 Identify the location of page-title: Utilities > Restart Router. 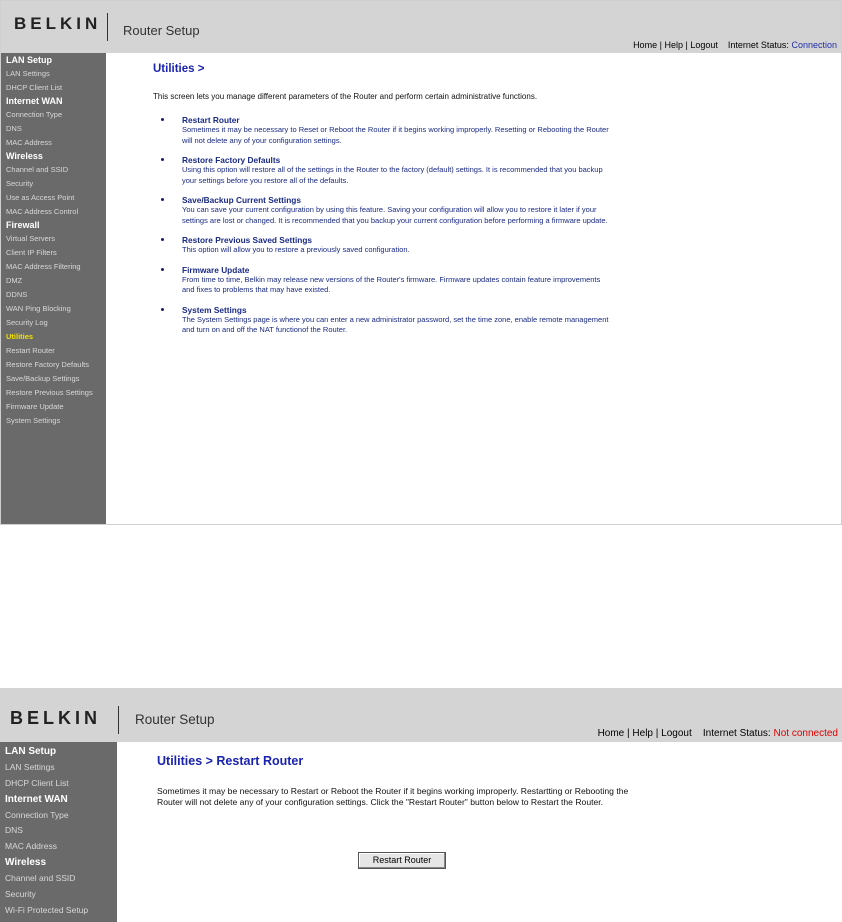
(230, 761).